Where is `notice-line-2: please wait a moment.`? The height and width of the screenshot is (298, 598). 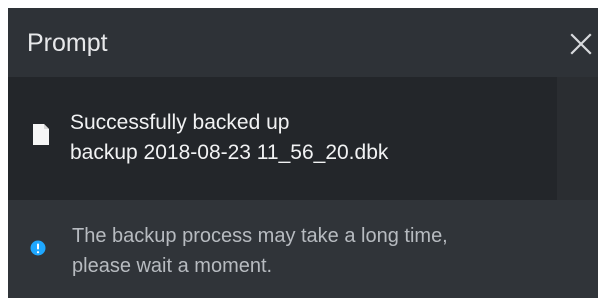 notice-line-2: please wait a moment. is located at coordinates (172, 266).